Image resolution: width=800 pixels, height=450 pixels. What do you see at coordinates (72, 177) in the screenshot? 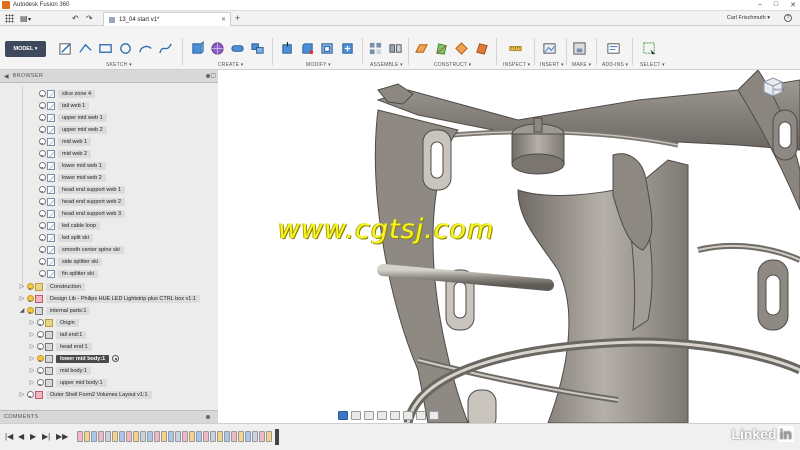
I see `sketch-item: lower mid web 2` at bounding box center [72, 177].